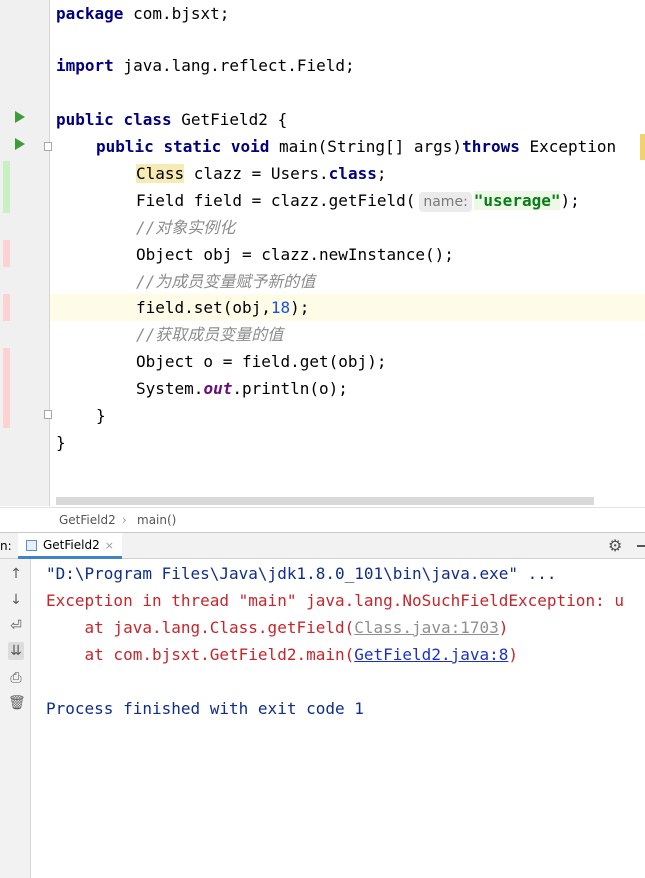  What do you see at coordinates (242, 388) in the screenshot?
I see `code-line-println: System.out.println(o);` at bounding box center [242, 388].